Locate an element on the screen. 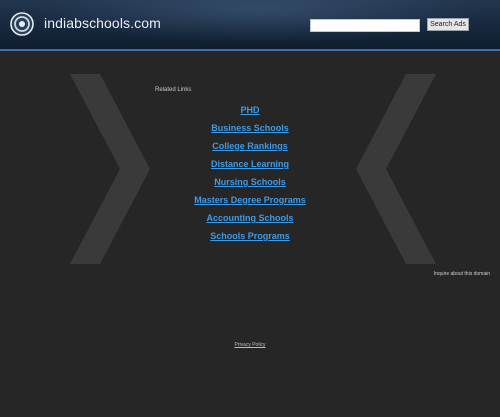  related-link: College Rankings is located at coordinates (250, 146).